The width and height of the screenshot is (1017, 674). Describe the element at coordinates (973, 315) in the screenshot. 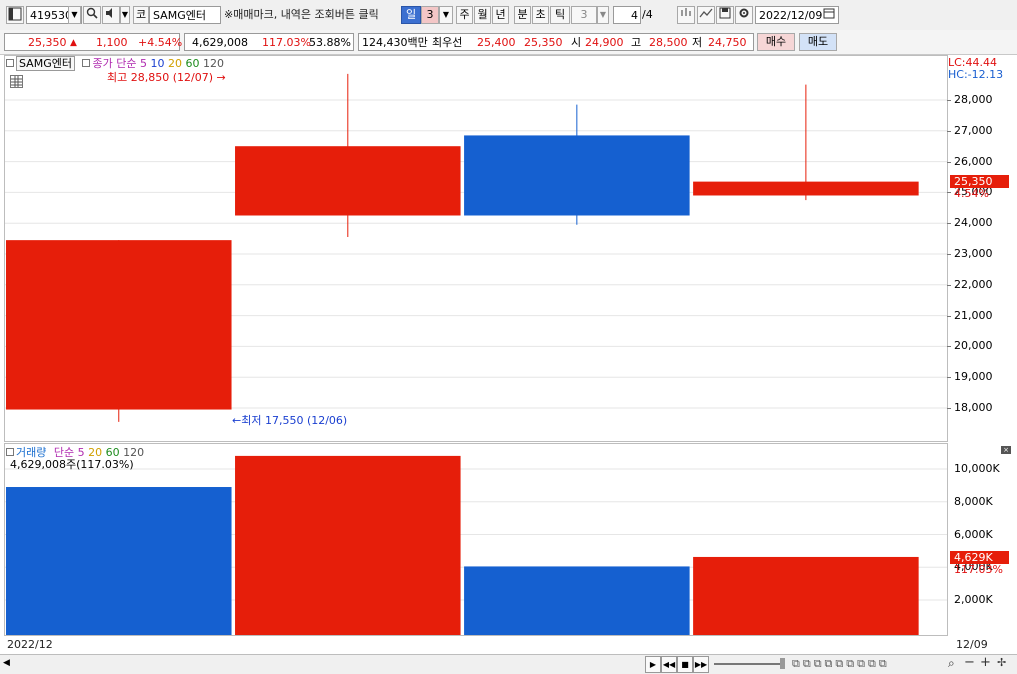

I see `price-tick-label: 21,000` at that location.